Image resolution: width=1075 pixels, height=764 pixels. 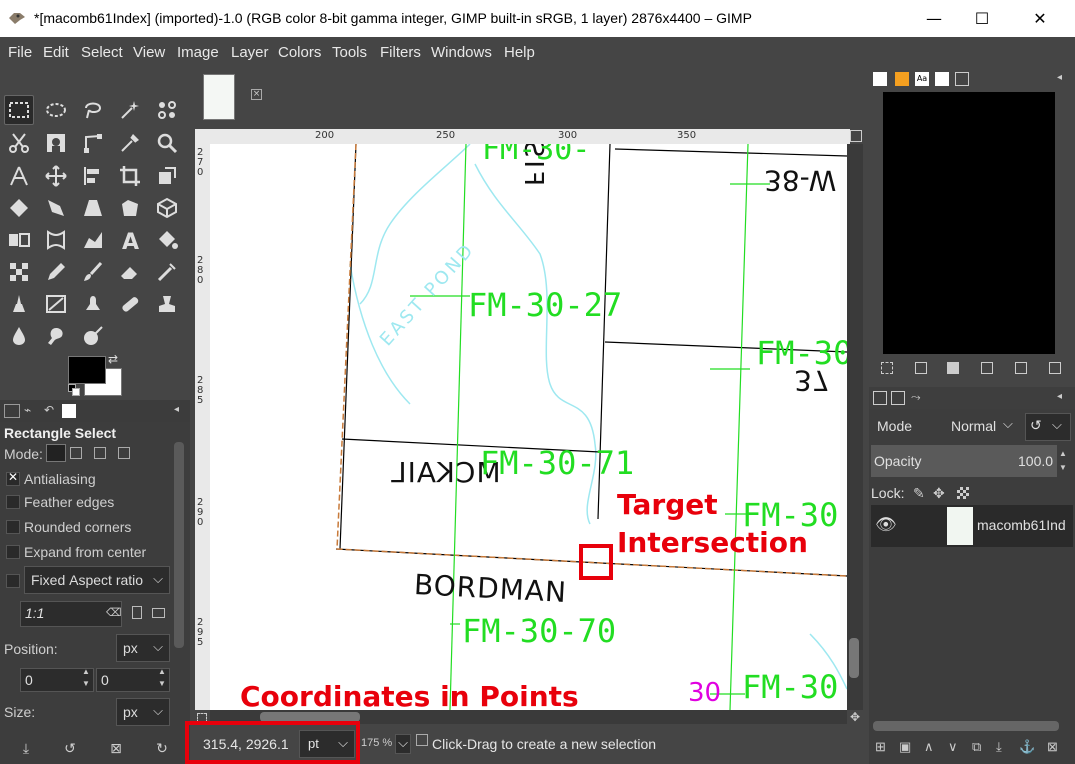 I want to click on cage-transform-tool, so click(x=130, y=208).